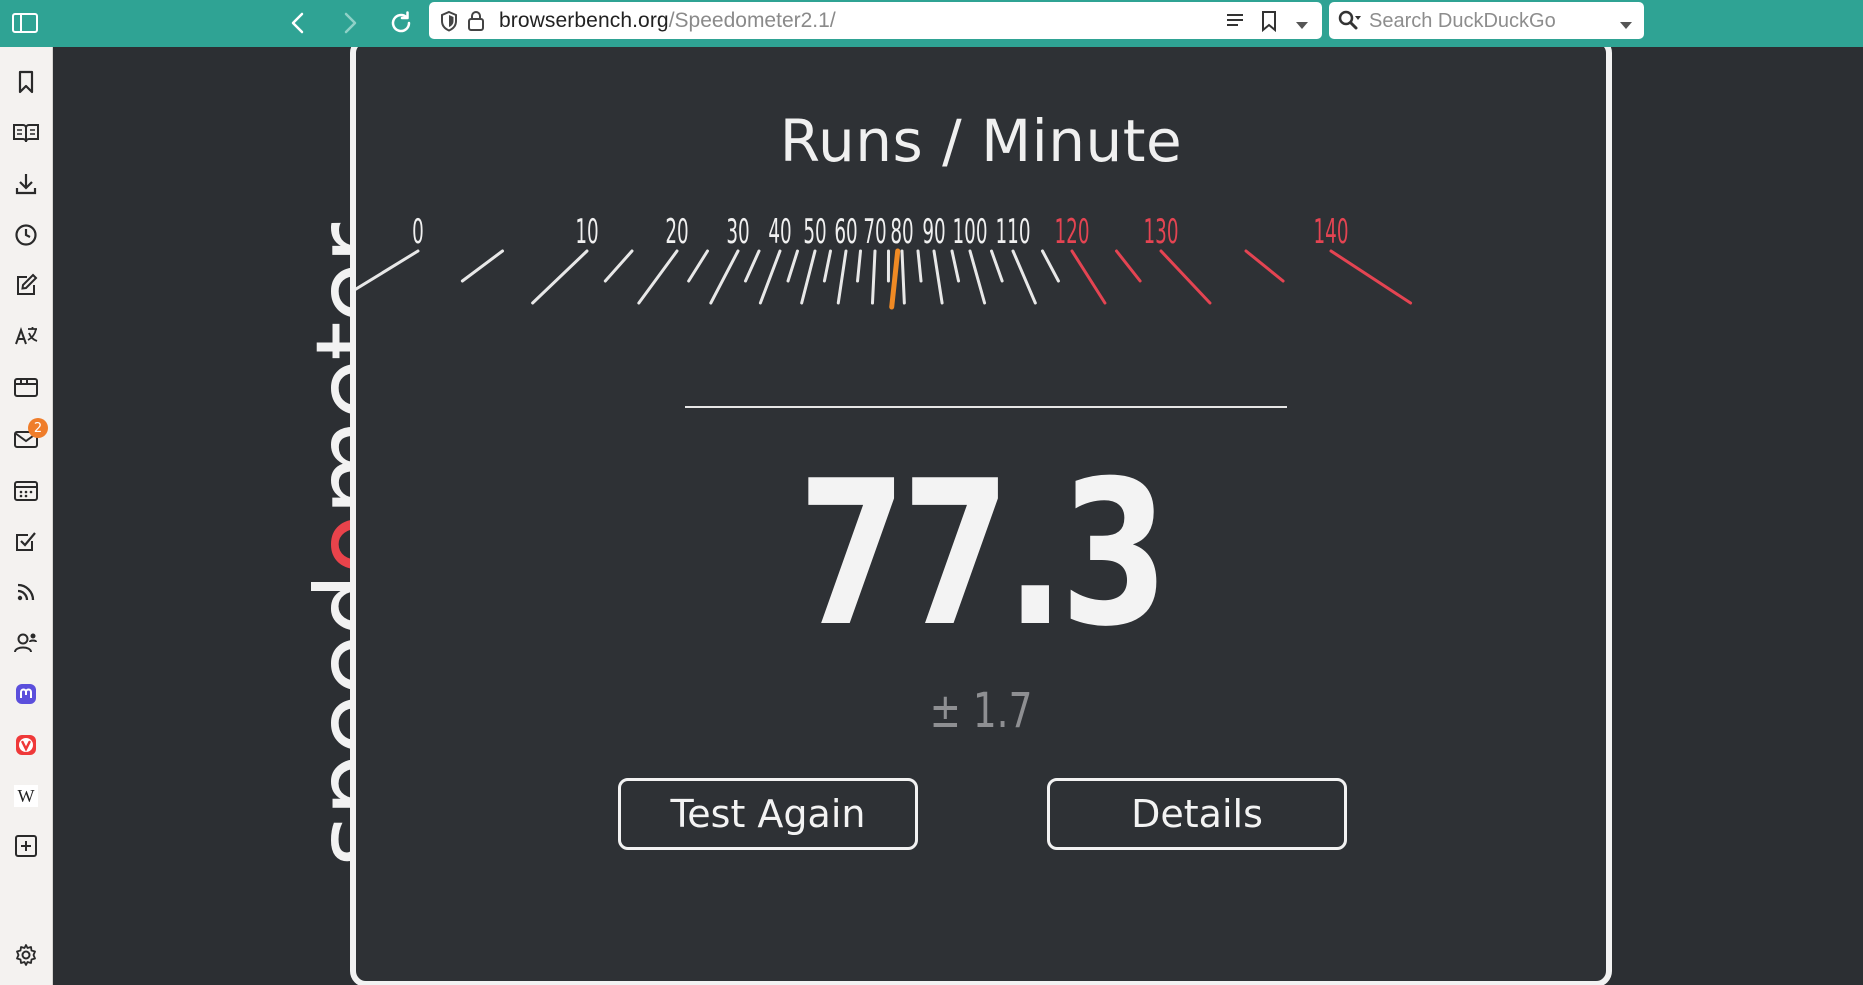 The height and width of the screenshot is (985, 1863). Describe the element at coordinates (26, 694) in the screenshot. I see `mastodon-icon` at that location.